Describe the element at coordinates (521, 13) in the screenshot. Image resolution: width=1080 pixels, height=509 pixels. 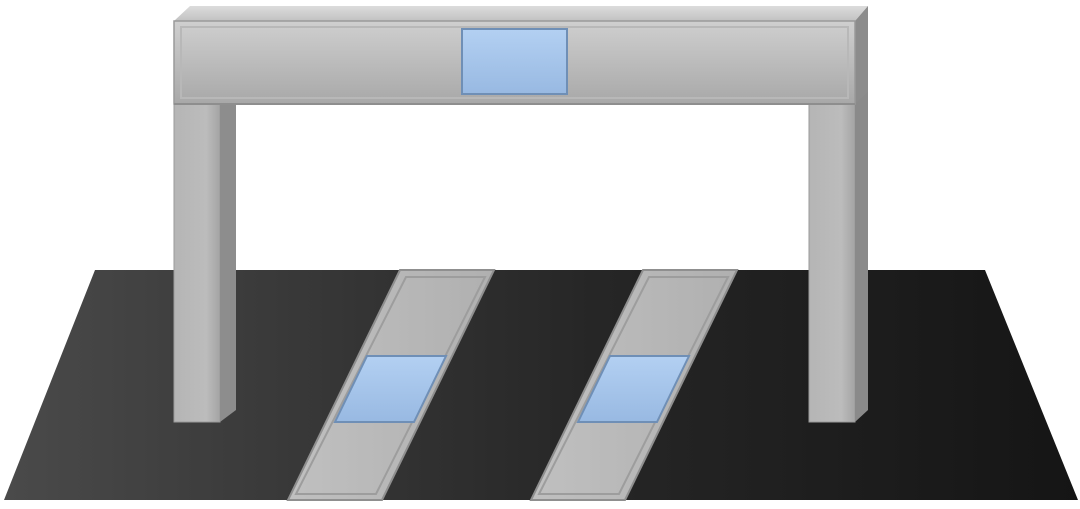
I see `gantry-beam-top` at that location.